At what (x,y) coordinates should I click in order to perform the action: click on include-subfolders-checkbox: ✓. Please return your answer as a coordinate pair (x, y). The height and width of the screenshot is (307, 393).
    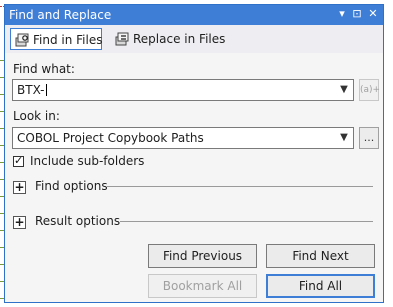
    Looking at the image, I should click on (18, 160).